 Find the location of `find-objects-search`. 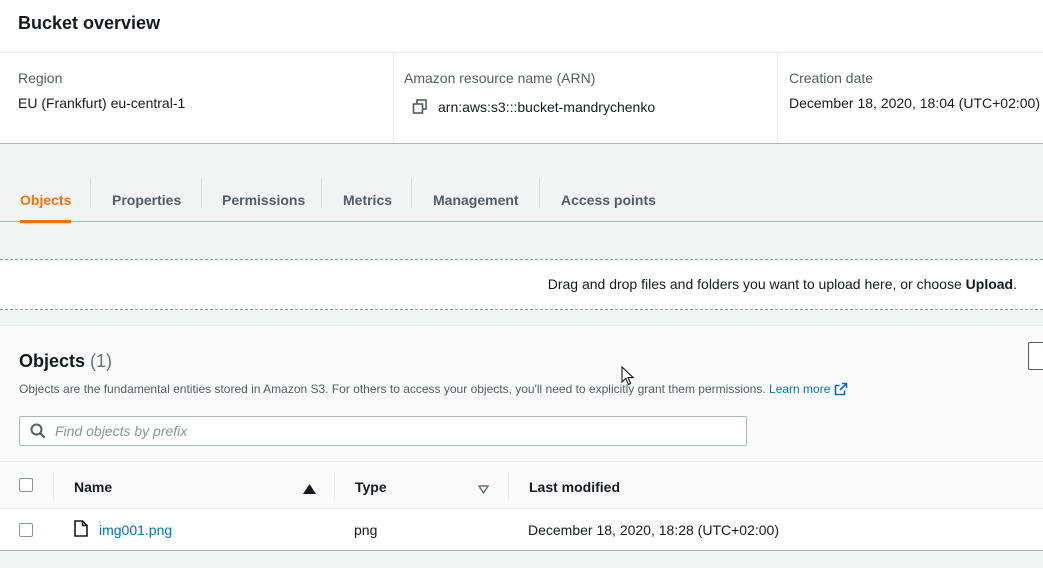

find-objects-search is located at coordinates (383, 431).